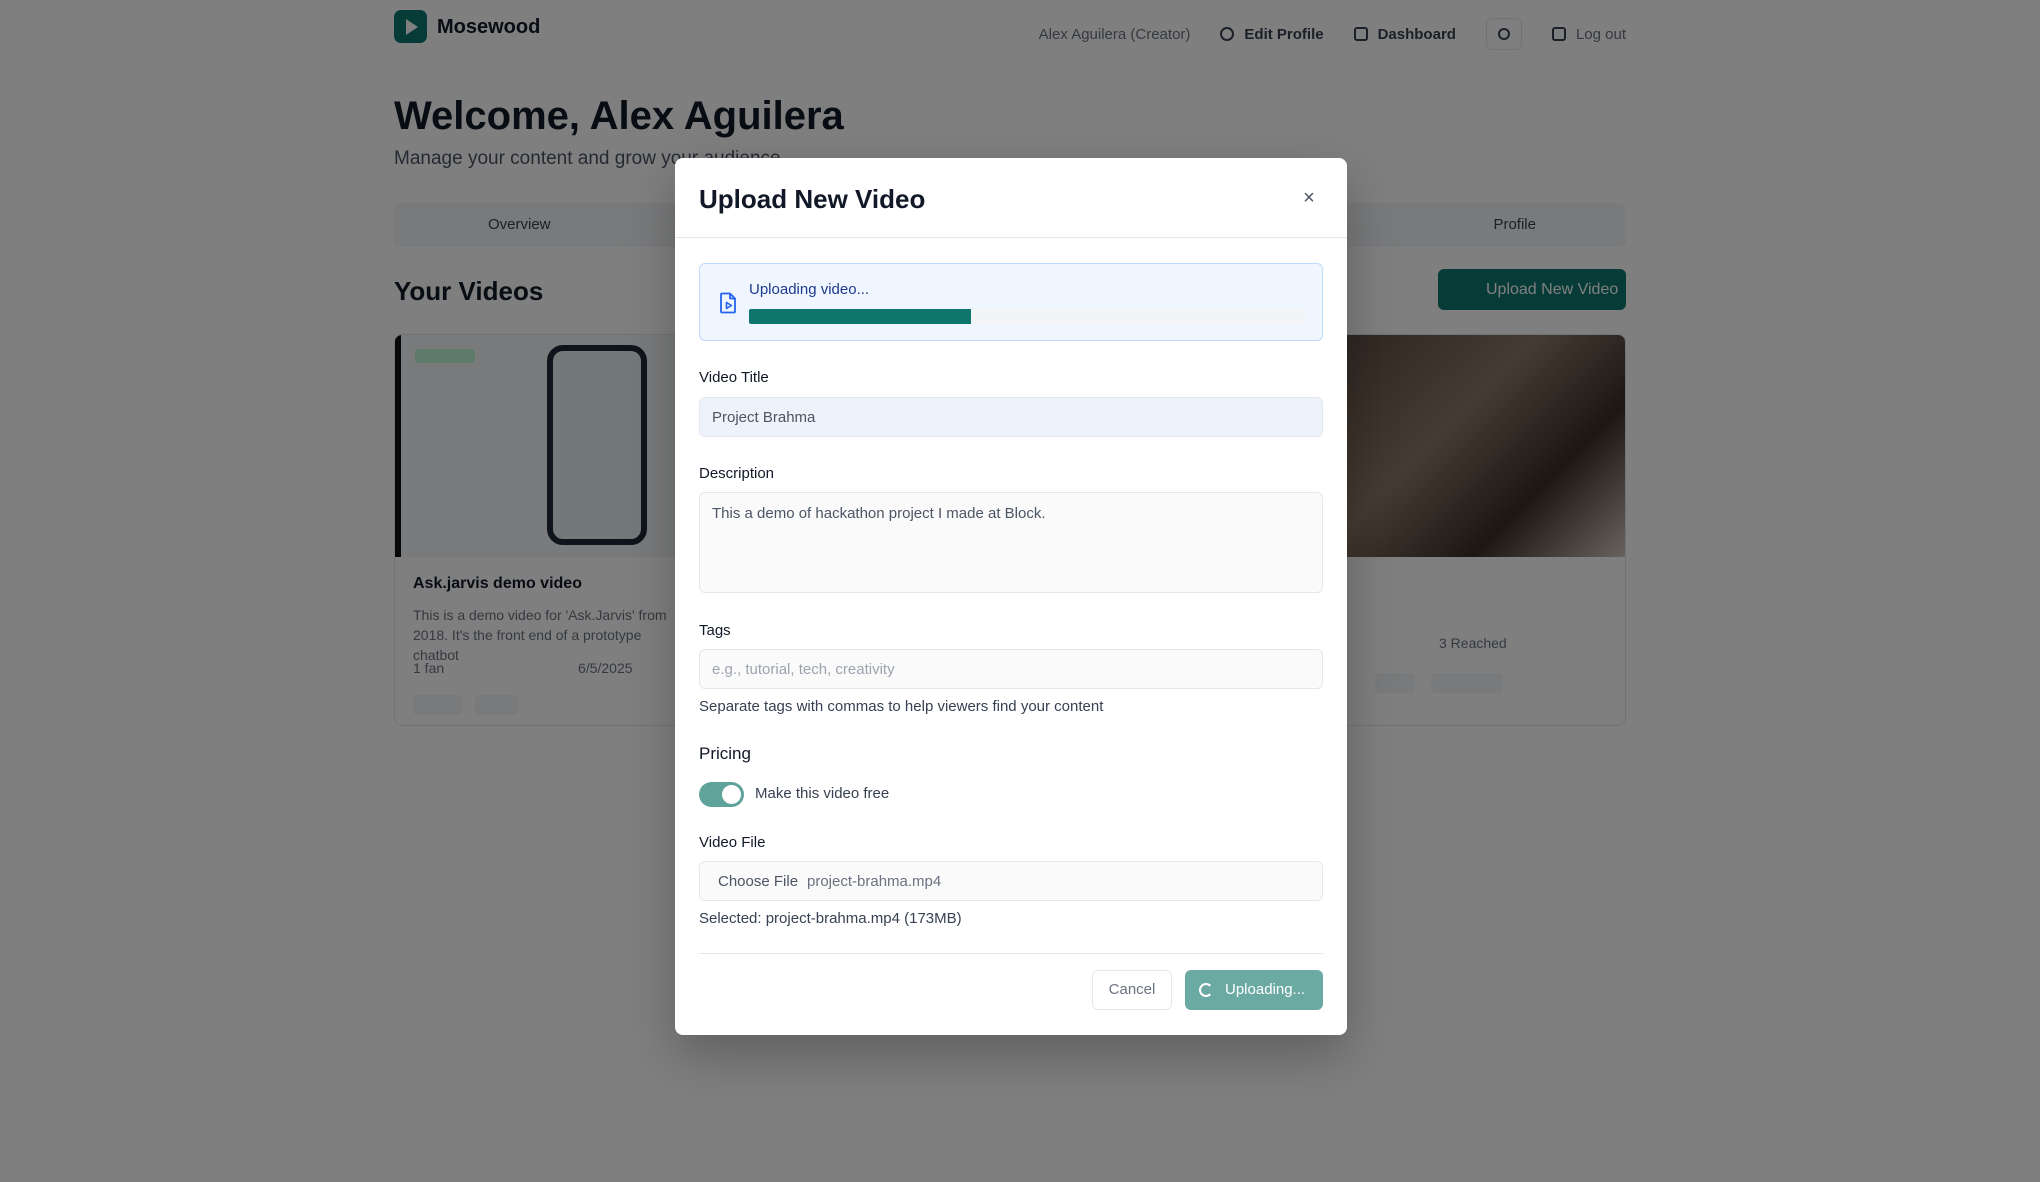 This screenshot has height=1182, width=2040. I want to click on chosen-file-name: project-brahma.mp4, so click(874, 881).